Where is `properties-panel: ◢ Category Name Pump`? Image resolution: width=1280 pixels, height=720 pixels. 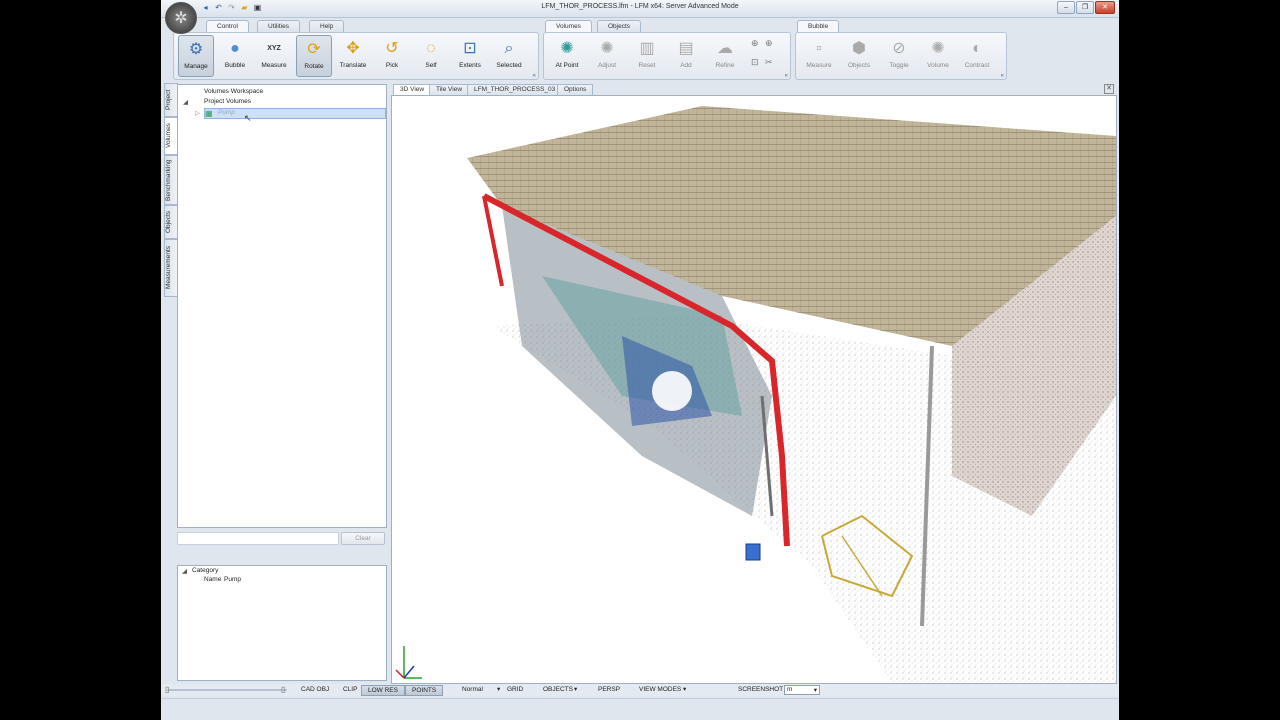 properties-panel: ◢ Category Name Pump is located at coordinates (282, 623).